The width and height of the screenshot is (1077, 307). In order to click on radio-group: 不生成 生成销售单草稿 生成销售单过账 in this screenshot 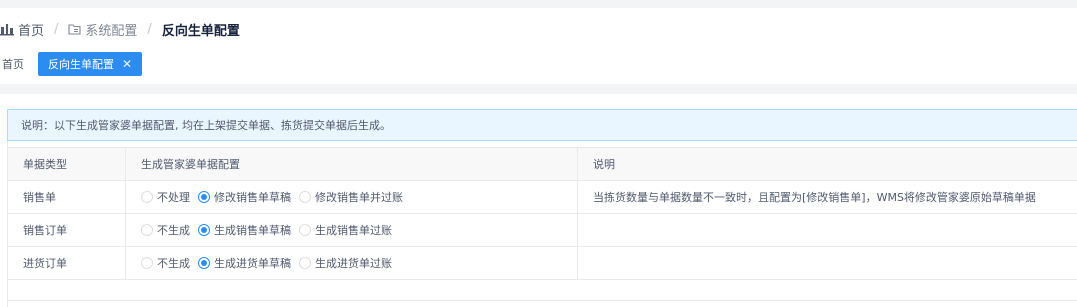, I will do `click(359, 230)`.